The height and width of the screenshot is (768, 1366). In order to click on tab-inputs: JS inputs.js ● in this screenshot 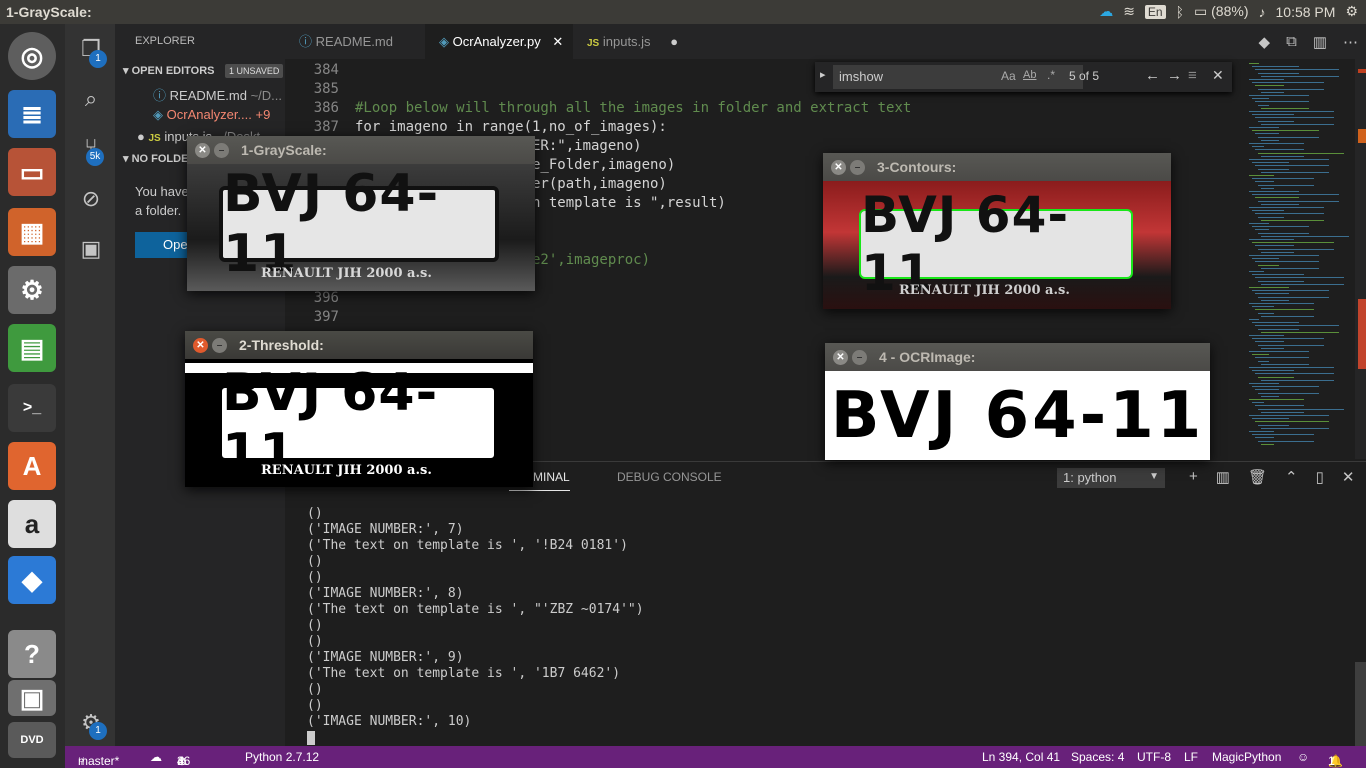, I will do `click(633, 41)`.